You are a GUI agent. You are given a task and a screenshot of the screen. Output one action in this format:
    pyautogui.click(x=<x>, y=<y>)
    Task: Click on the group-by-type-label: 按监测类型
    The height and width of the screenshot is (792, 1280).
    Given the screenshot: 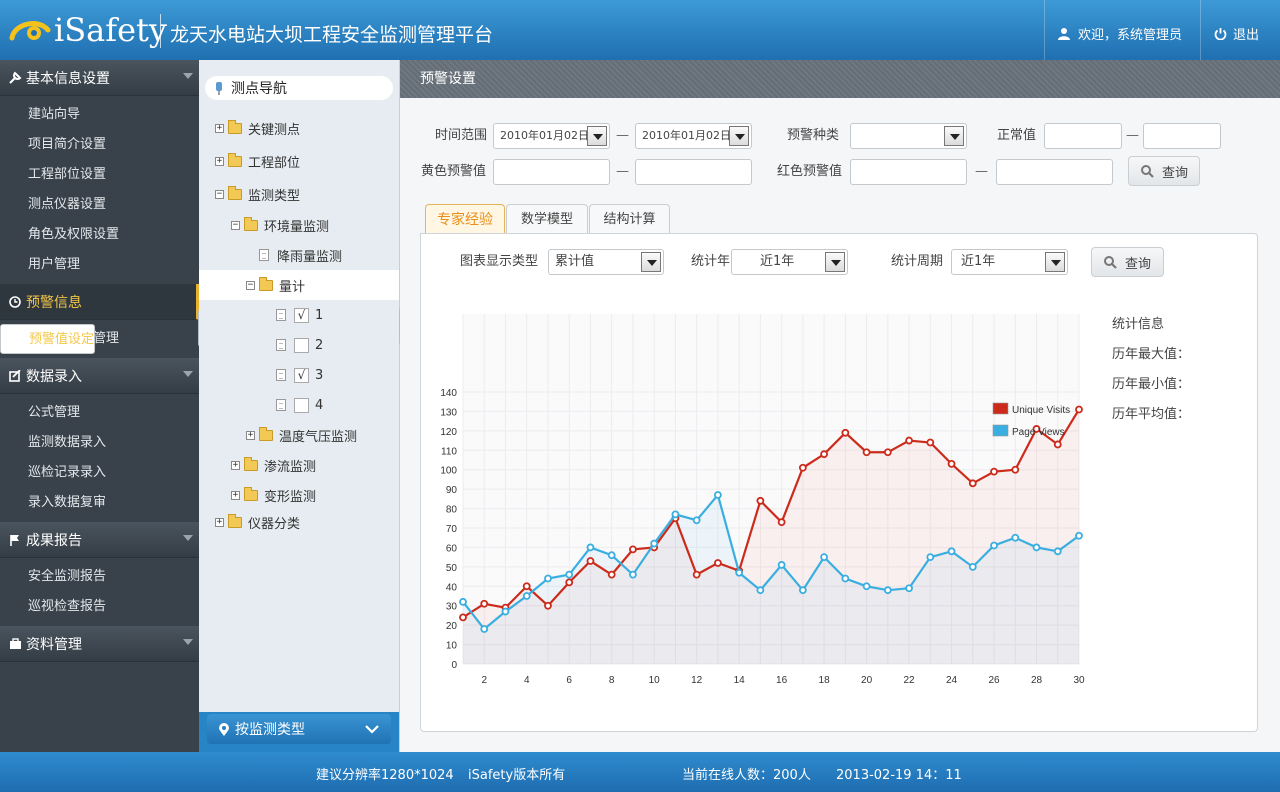 What is the action you would take?
    pyautogui.click(x=270, y=730)
    